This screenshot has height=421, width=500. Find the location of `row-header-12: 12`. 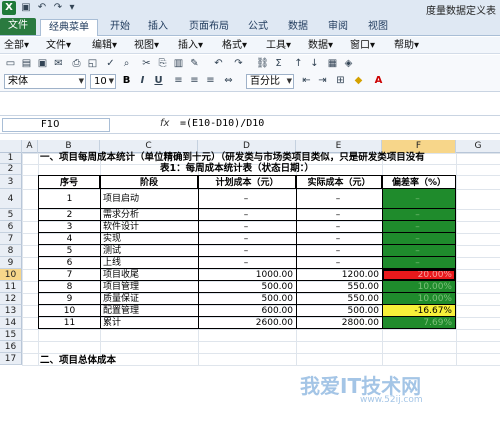

row-header-12: 12 is located at coordinates (11, 299).